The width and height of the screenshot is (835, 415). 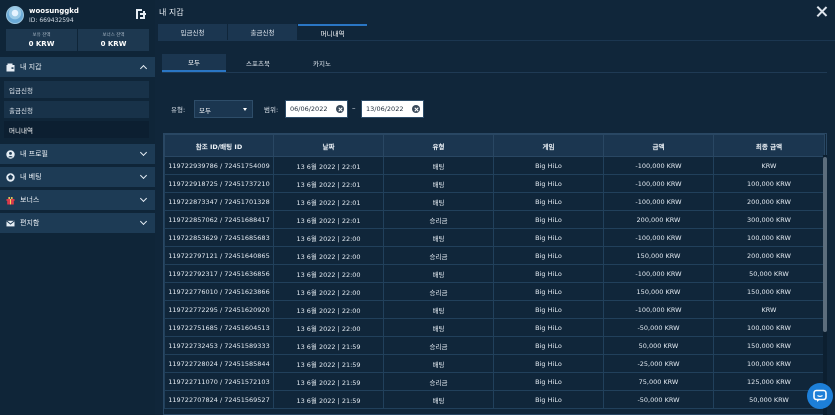 I want to click on wallet-tabs: 입금신청 출금신청 머니내역, so click(x=263, y=32).